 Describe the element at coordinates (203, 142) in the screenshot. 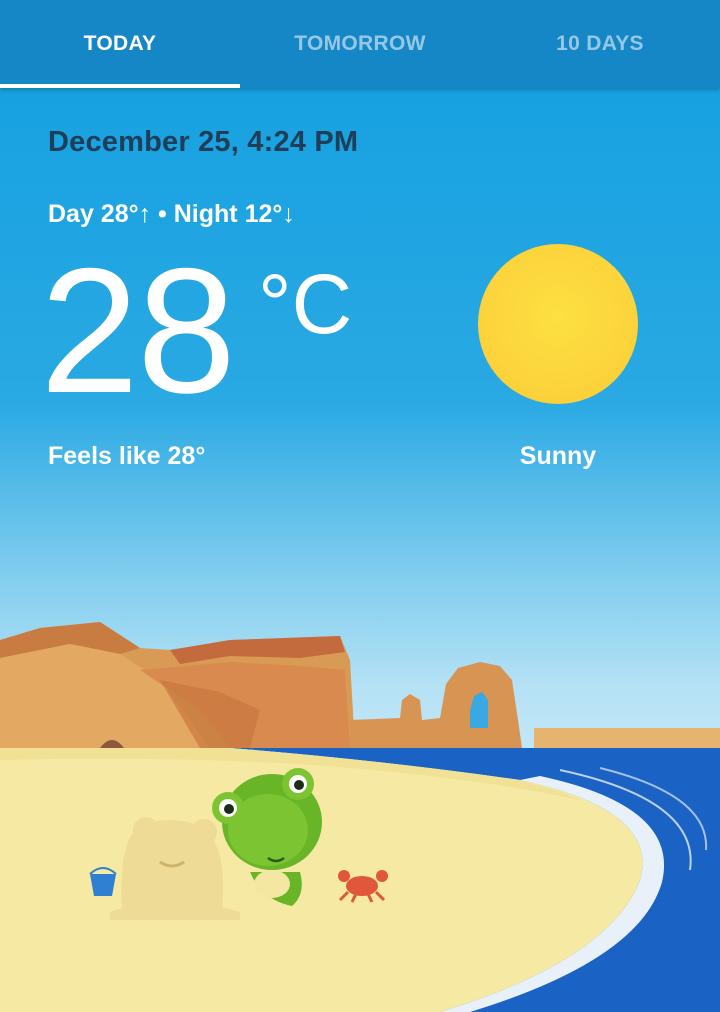

I see `date-time: December 25, 4:24 PM` at that location.